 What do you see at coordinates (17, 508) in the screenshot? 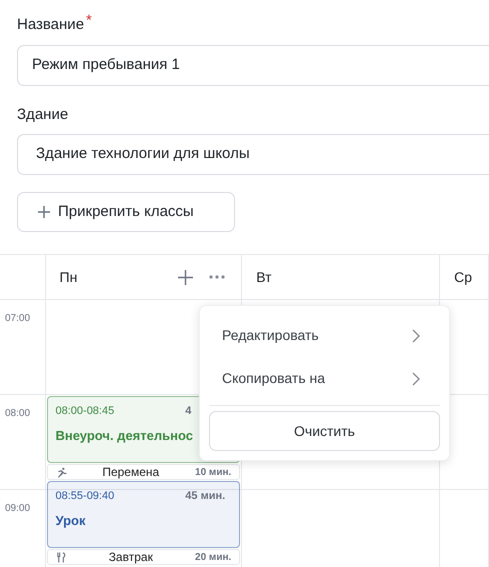
I see `hour-label: 09:00` at bounding box center [17, 508].